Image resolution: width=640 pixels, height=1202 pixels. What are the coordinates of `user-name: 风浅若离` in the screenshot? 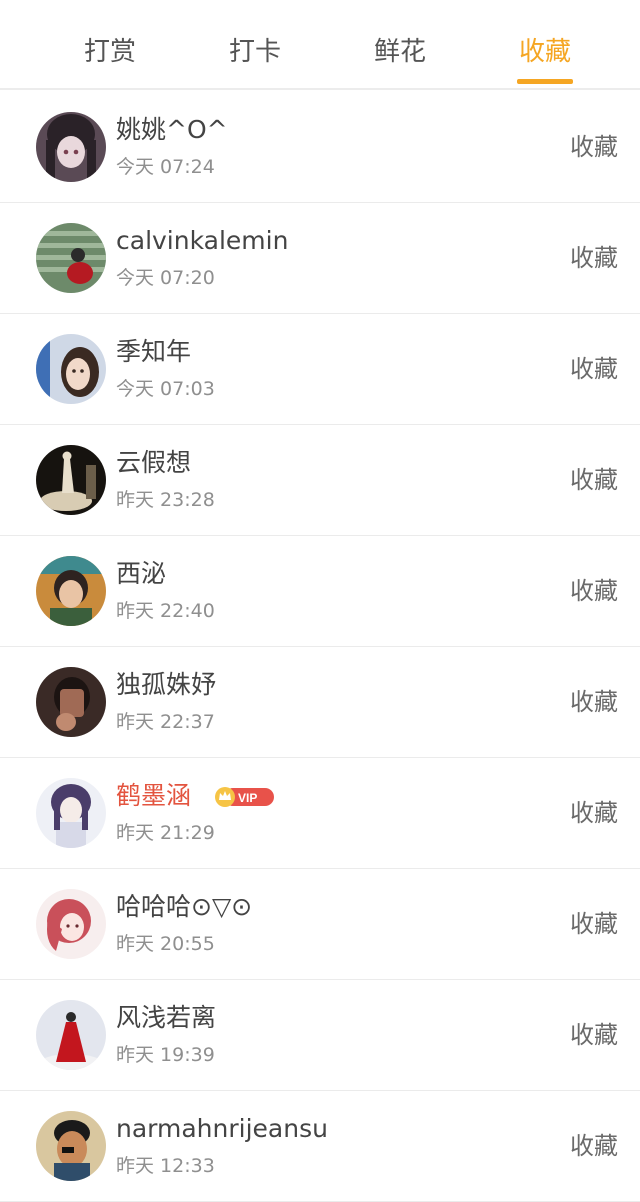 It's located at (166, 1017).